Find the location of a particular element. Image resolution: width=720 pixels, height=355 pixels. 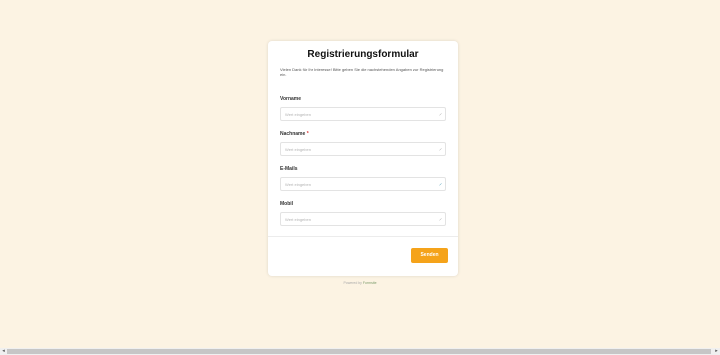

last-name-label: Nachname * is located at coordinates (294, 134).